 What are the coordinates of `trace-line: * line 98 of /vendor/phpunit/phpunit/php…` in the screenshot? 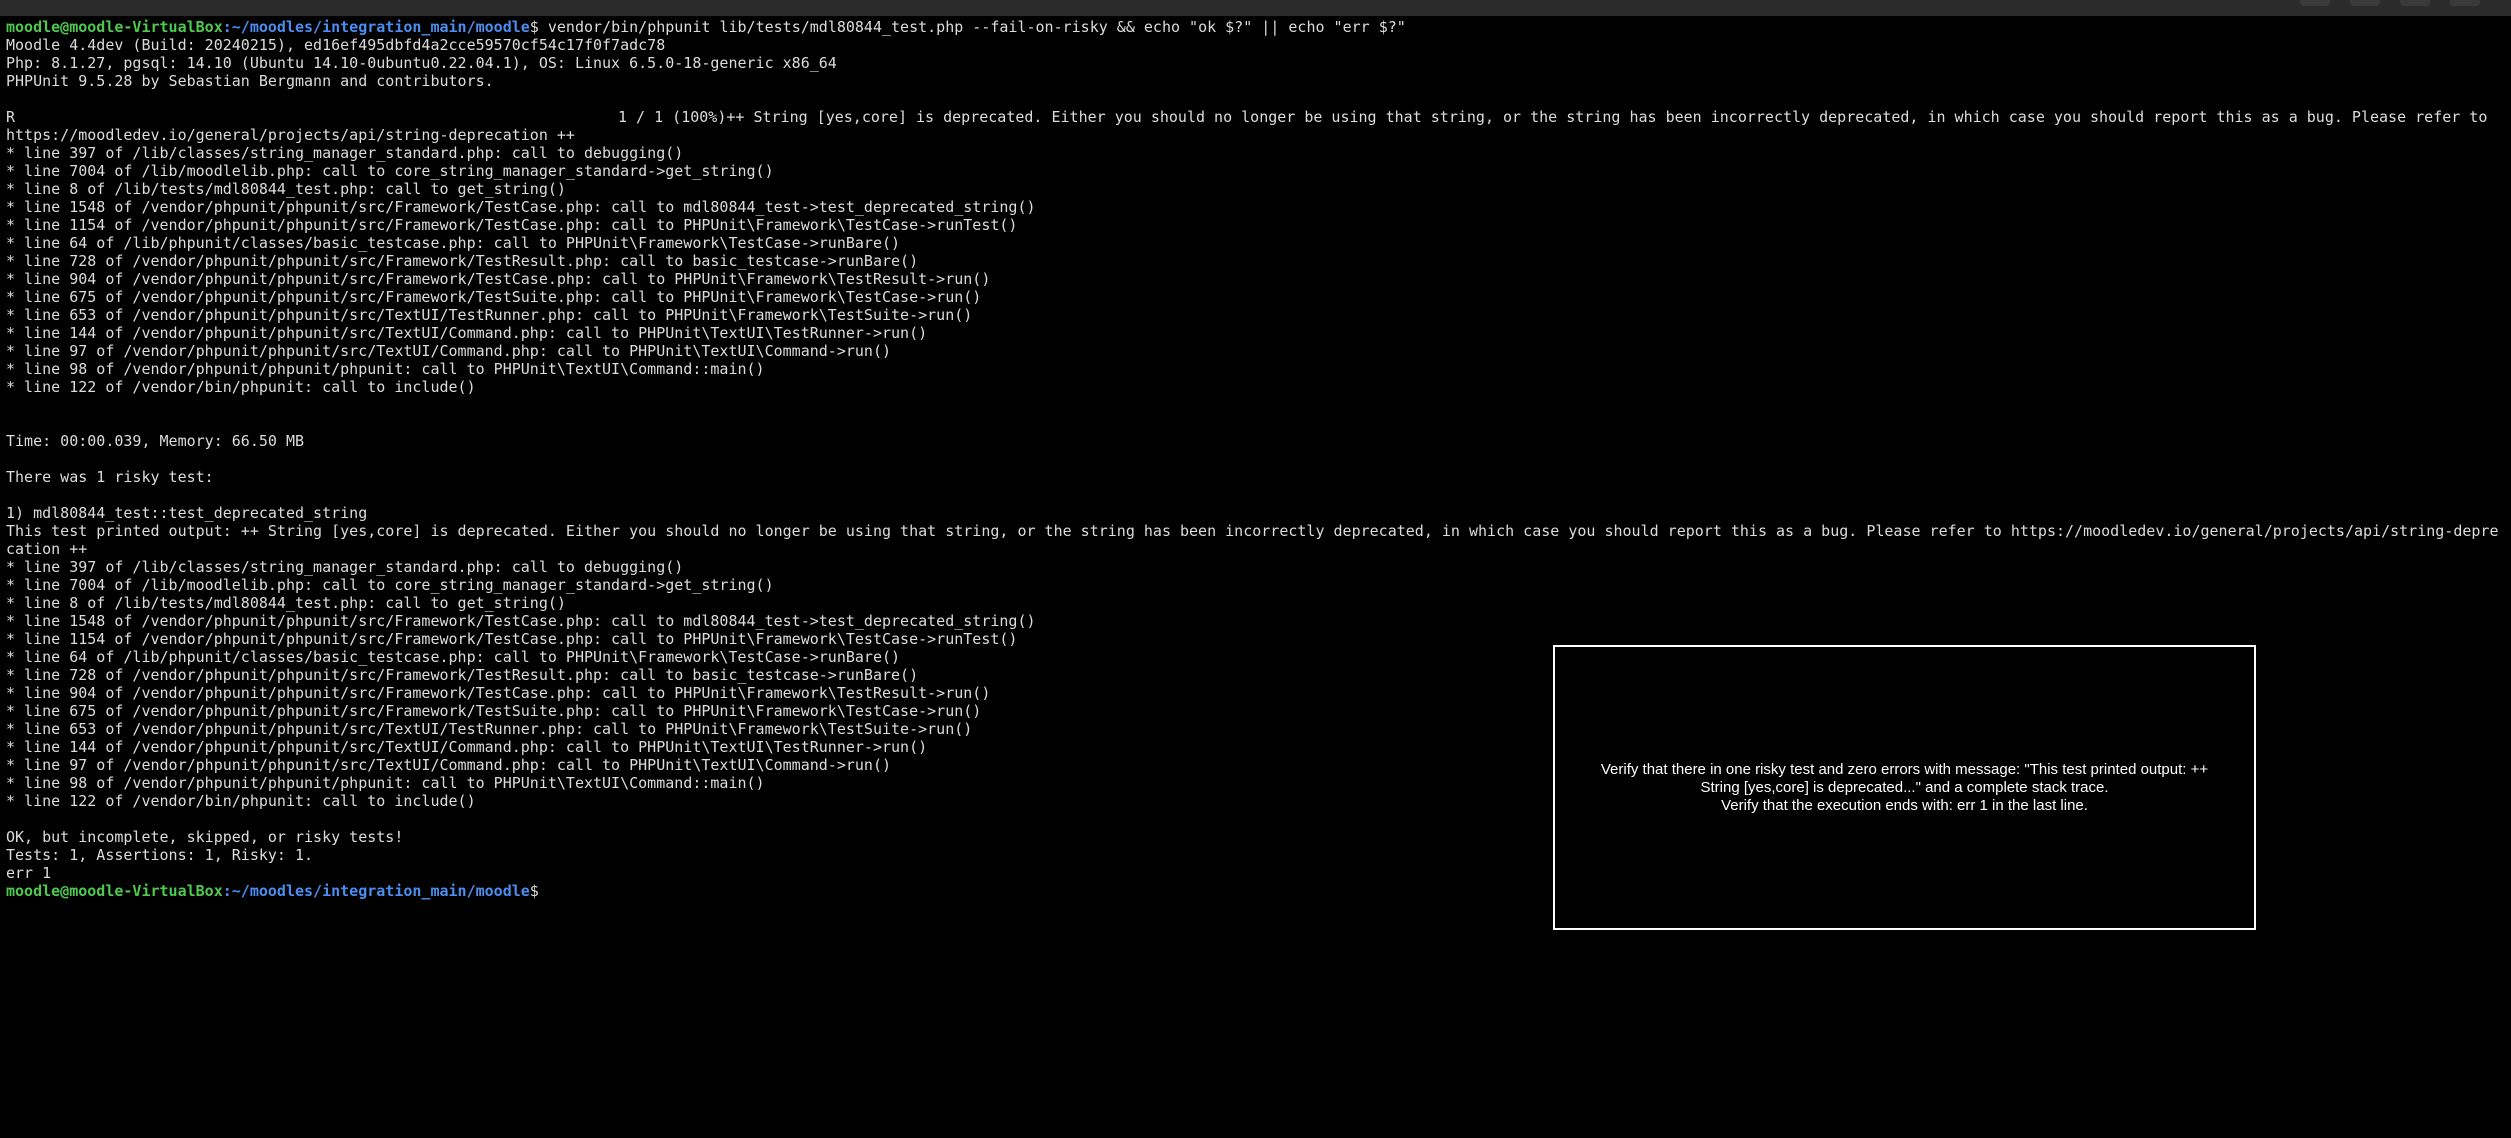 It's located at (385, 369).